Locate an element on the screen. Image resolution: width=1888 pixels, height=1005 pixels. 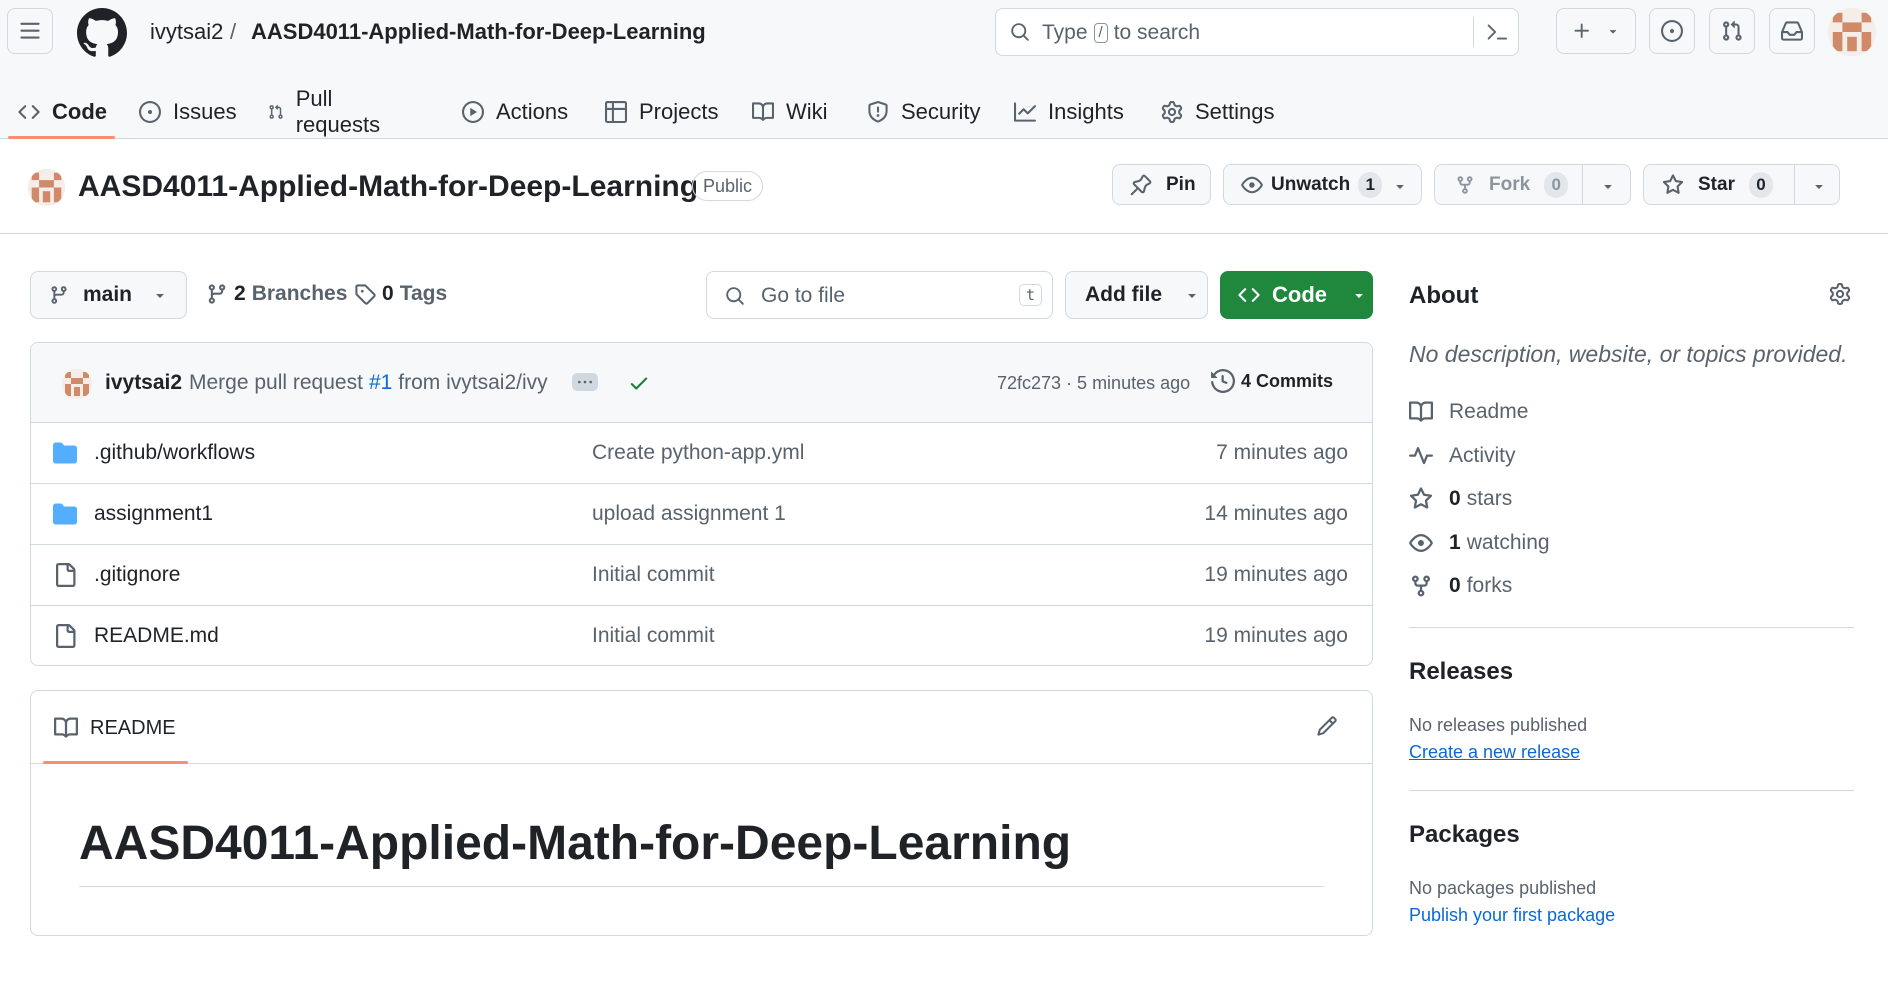
watch-label: Unwatch is located at coordinates (1311, 184).